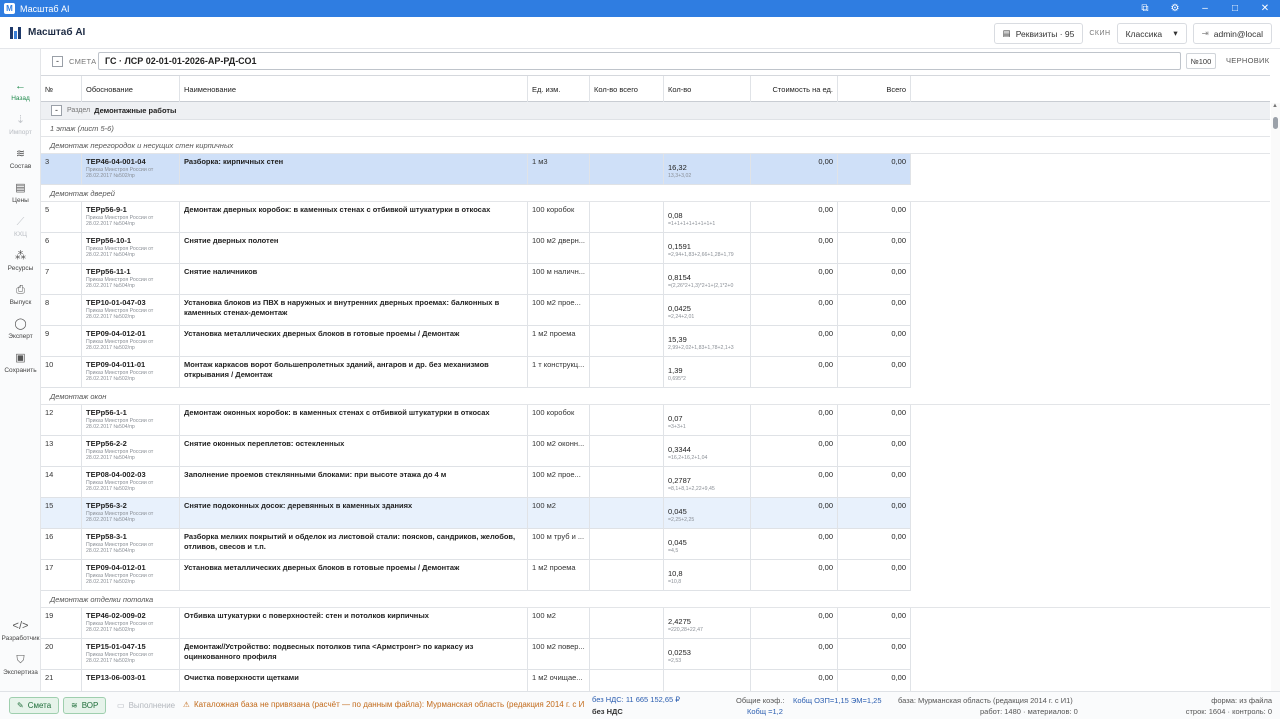 The width and height of the screenshot is (1280, 719). Describe the element at coordinates (131, 89) in the screenshot. I see `column-basis: Обоснование` at that location.